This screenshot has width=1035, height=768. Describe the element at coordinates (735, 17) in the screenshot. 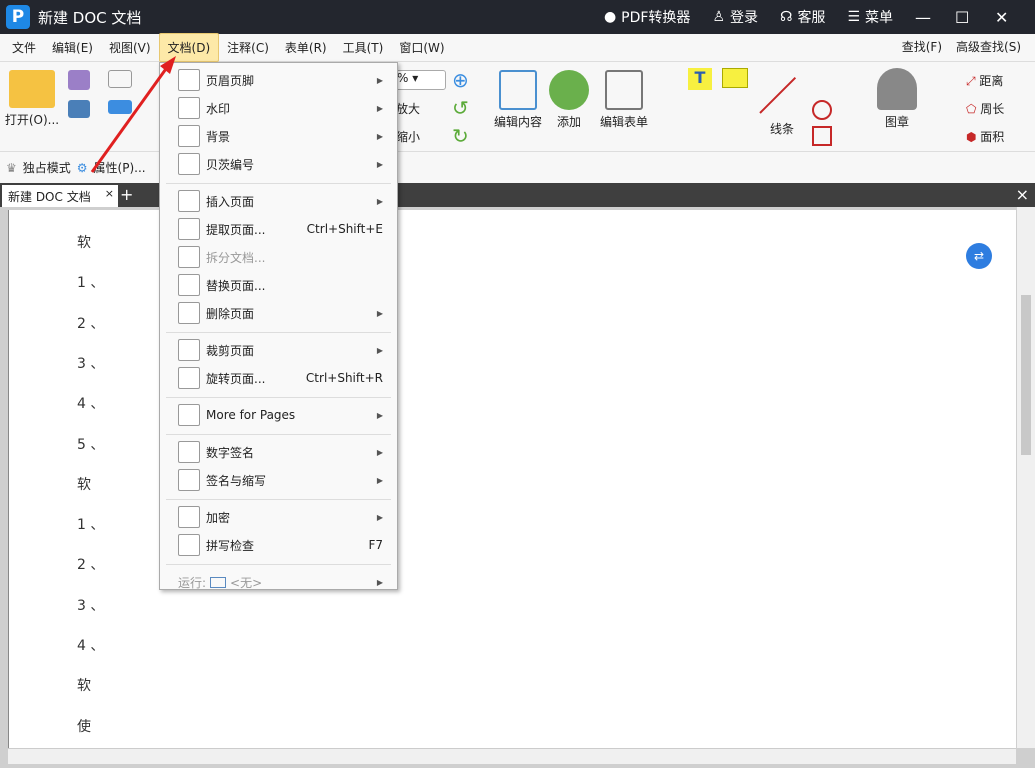

I see `login-button: ♙ 登录` at that location.